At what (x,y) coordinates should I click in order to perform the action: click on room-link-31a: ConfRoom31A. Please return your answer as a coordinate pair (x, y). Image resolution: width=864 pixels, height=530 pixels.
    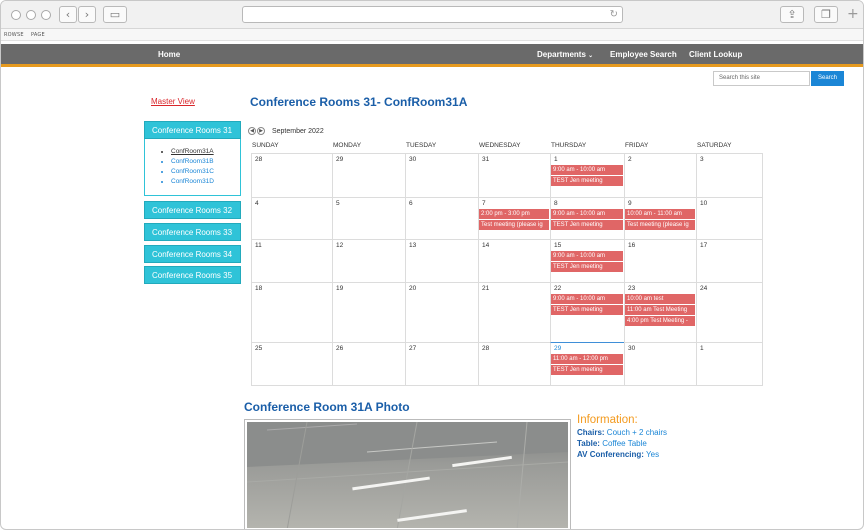
    Looking at the image, I should click on (192, 152).